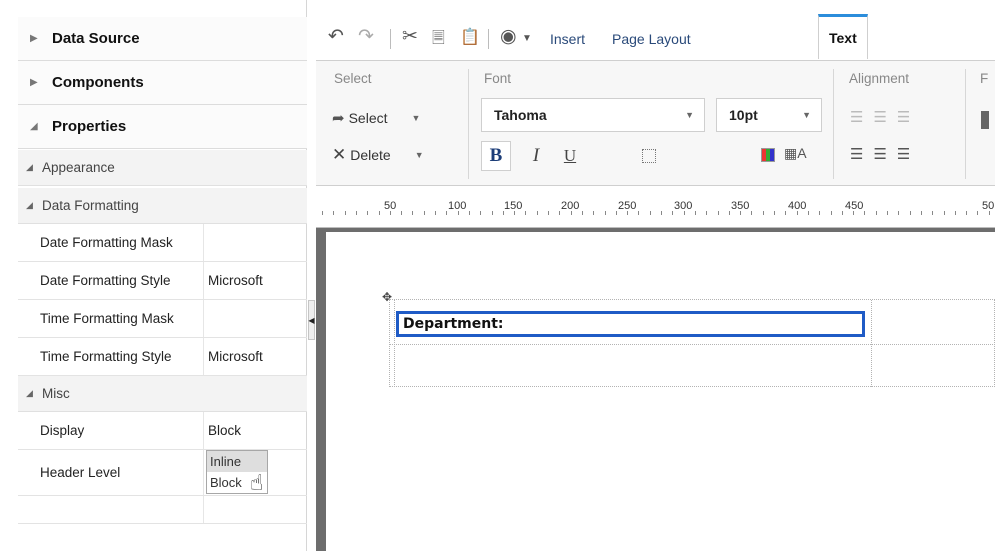 The image size is (995, 551). Describe the element at coordinates (162, 83) in the screenshot. I see `accordion-components: ▶ Components` at that location.